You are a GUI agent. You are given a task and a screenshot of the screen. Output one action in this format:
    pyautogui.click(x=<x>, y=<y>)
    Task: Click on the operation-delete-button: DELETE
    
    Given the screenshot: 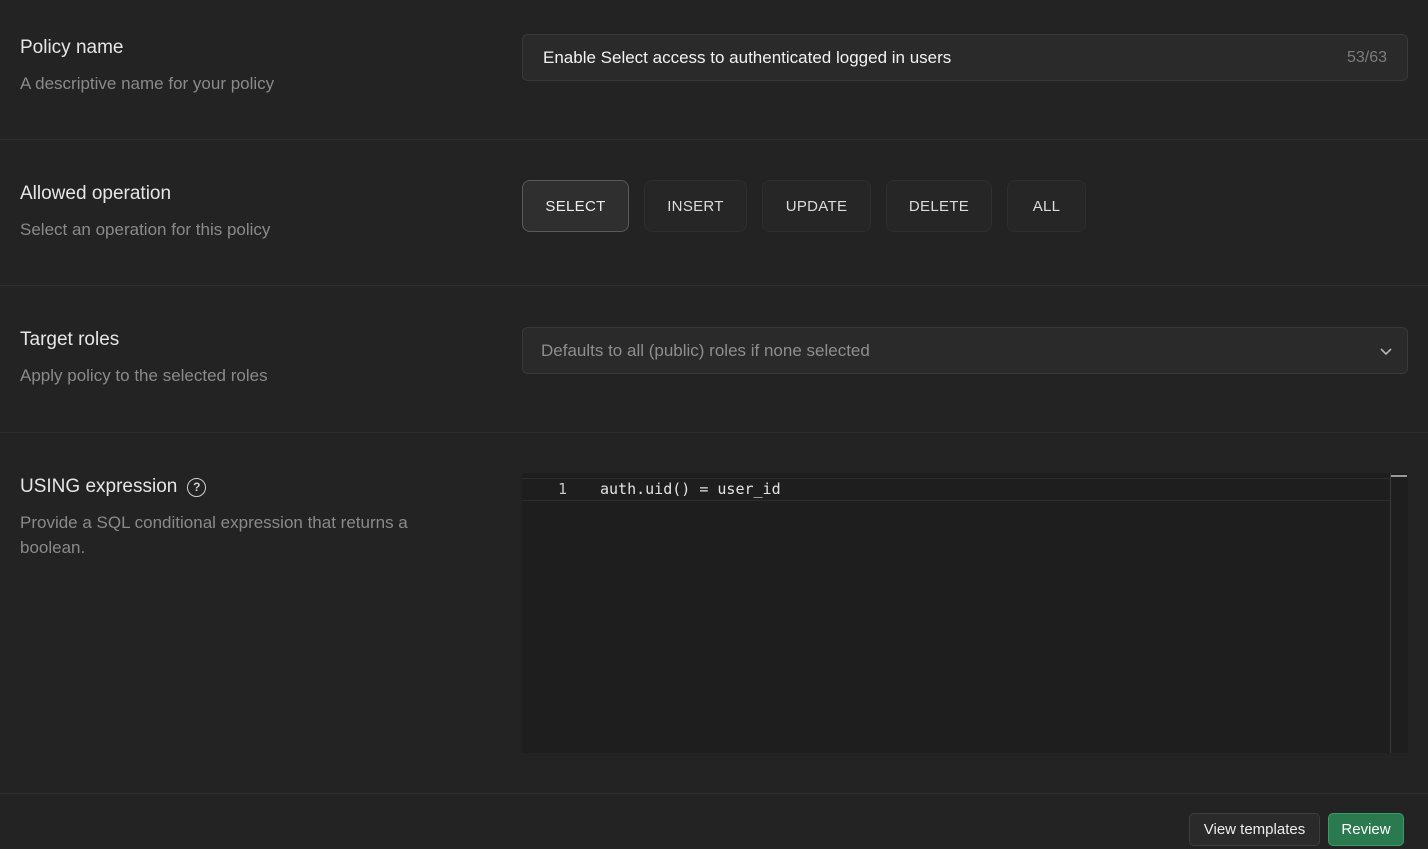 What is the action you would take?
    pyautogui.click(x=939, y=206)
    